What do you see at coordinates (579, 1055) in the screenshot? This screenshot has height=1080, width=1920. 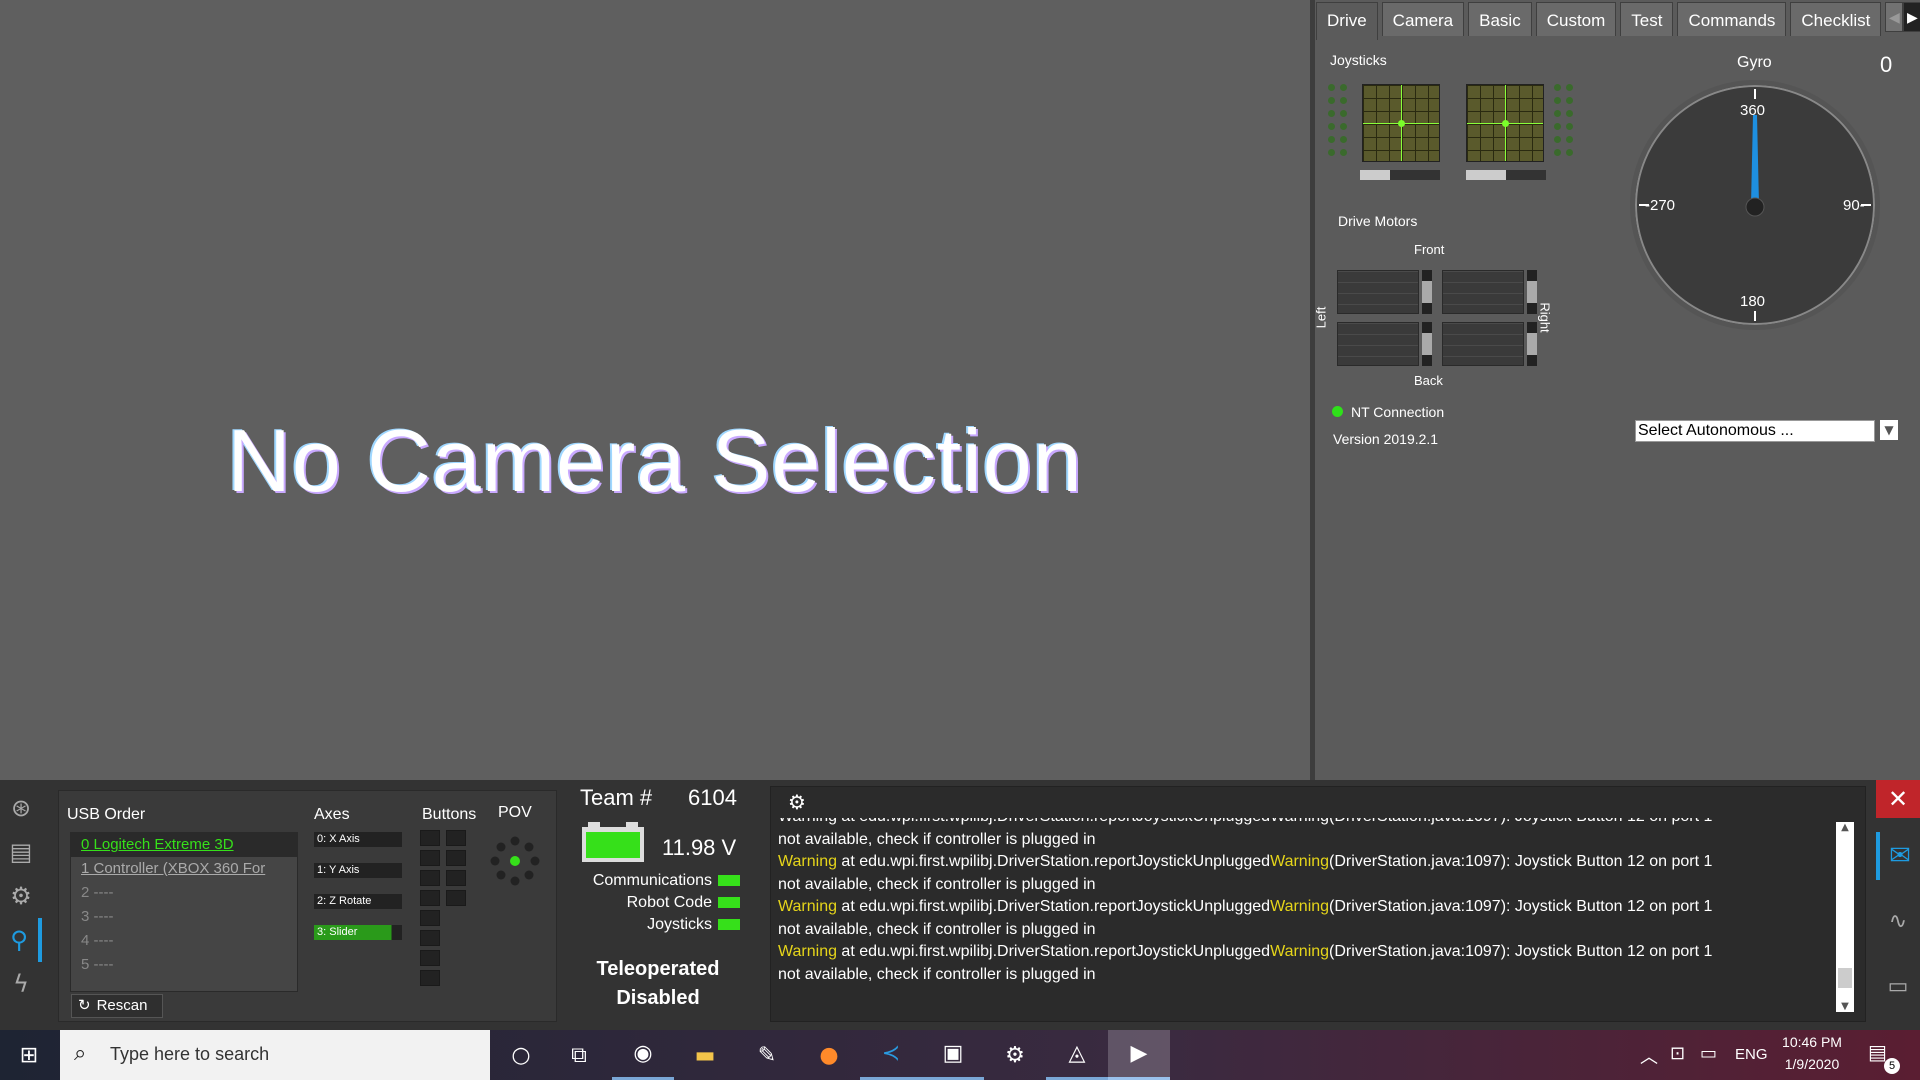 I see `task-view-icon: ⧉` at bounding box center [579, 1055].